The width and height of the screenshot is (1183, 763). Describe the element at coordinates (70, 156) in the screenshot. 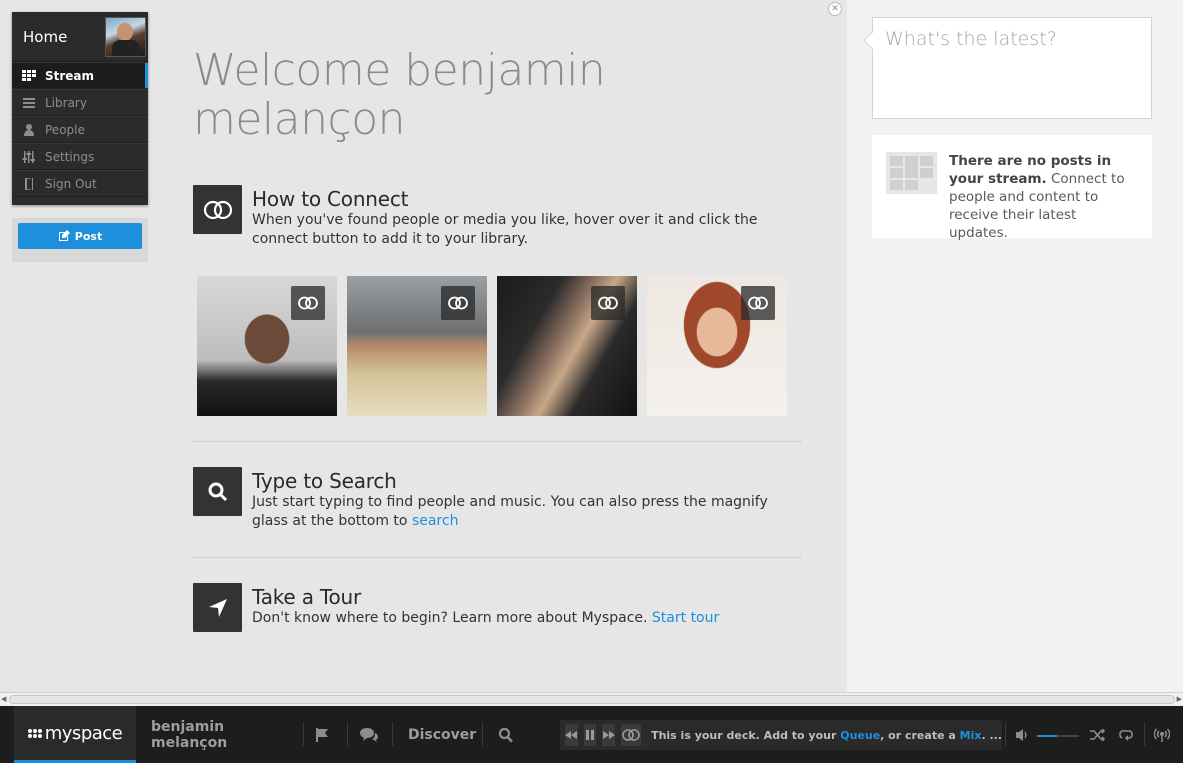

I see `nav-item-label: Settings` at that location.